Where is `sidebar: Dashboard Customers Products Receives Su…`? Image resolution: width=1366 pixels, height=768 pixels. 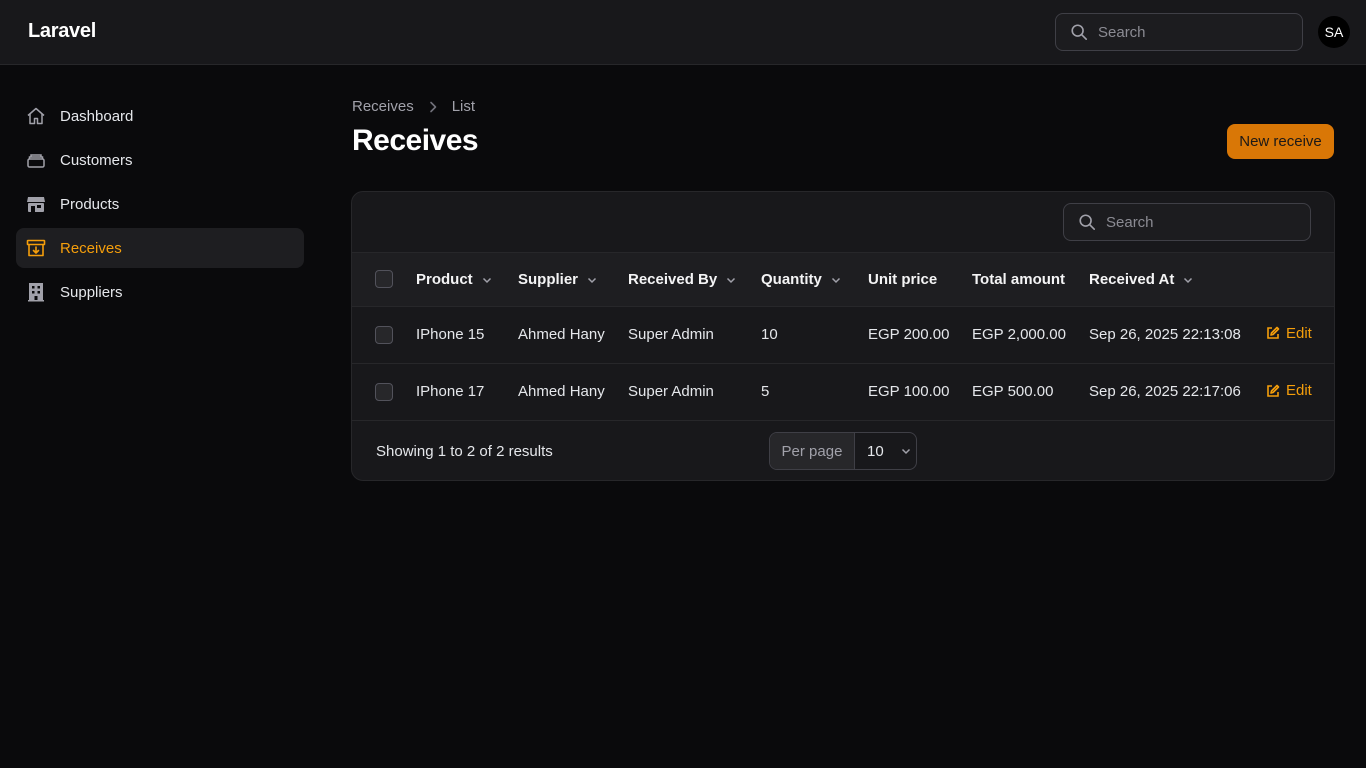 sidebar: Dashboard Customers Products Receives Su… is located at coordinates (160, 206).